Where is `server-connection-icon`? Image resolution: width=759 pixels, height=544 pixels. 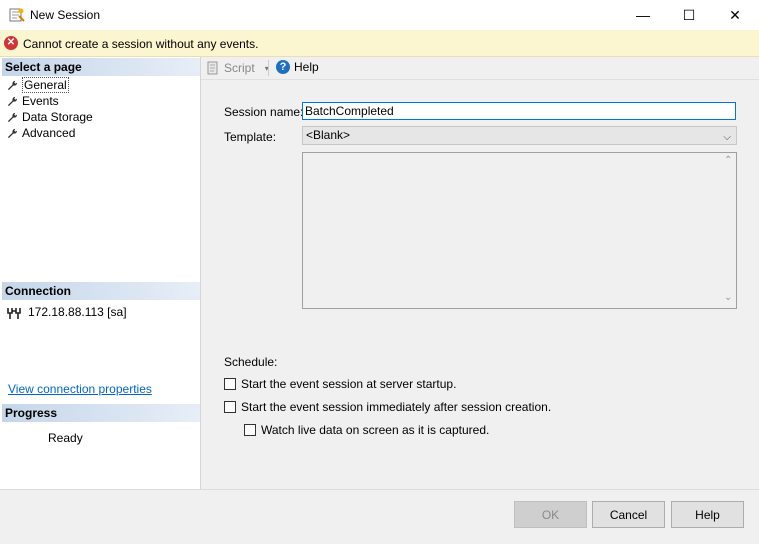 server-connection-icon is located at coordinates (14, 314).